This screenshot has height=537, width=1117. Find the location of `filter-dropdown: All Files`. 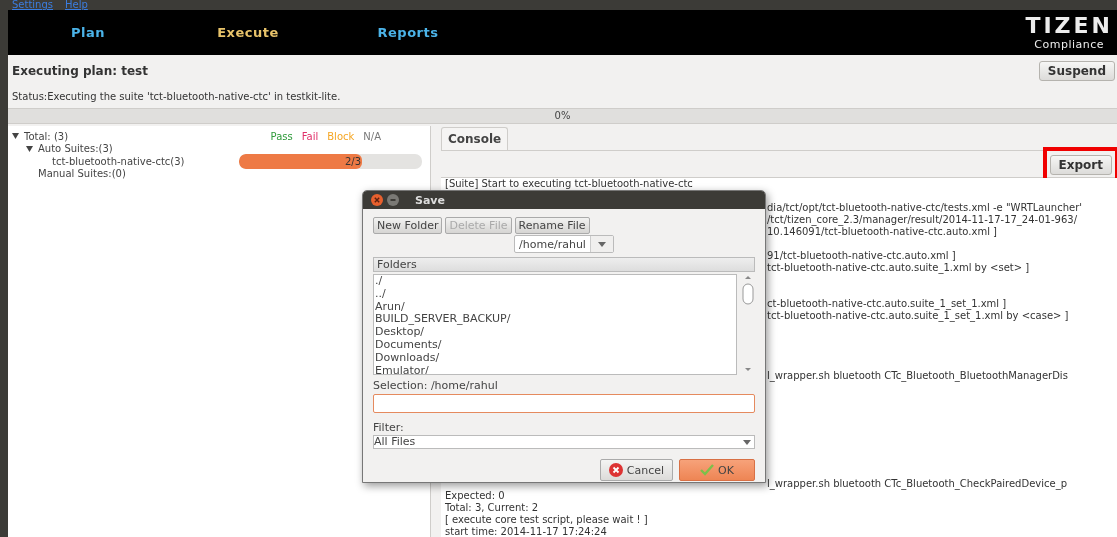

filter-dropdown: All Files is located at coordinates (564, 442).